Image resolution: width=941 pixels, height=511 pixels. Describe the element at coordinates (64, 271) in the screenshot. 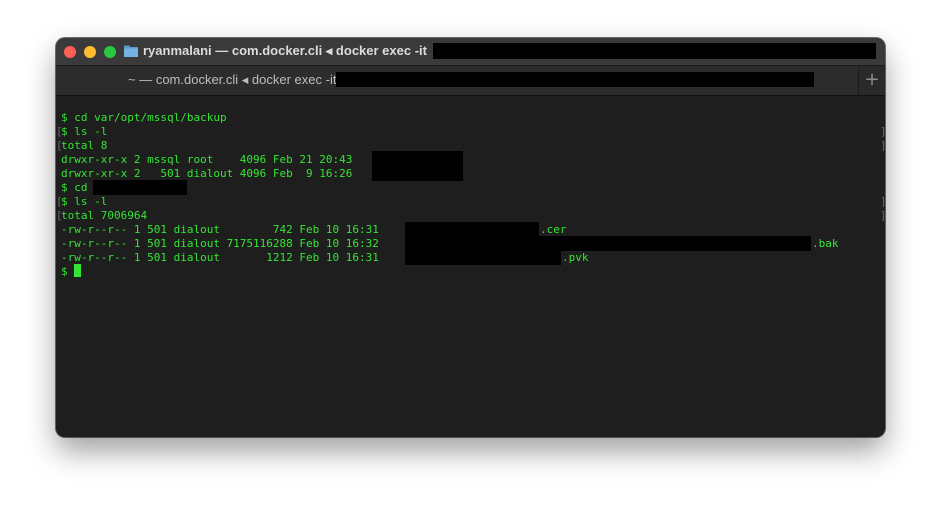

I see `prompt-line: $` at that location.